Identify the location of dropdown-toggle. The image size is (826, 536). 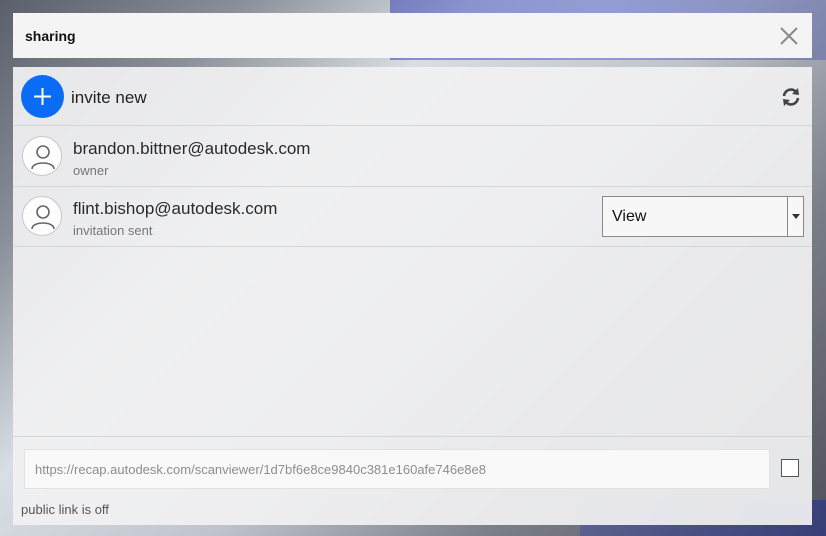
(795, 216).